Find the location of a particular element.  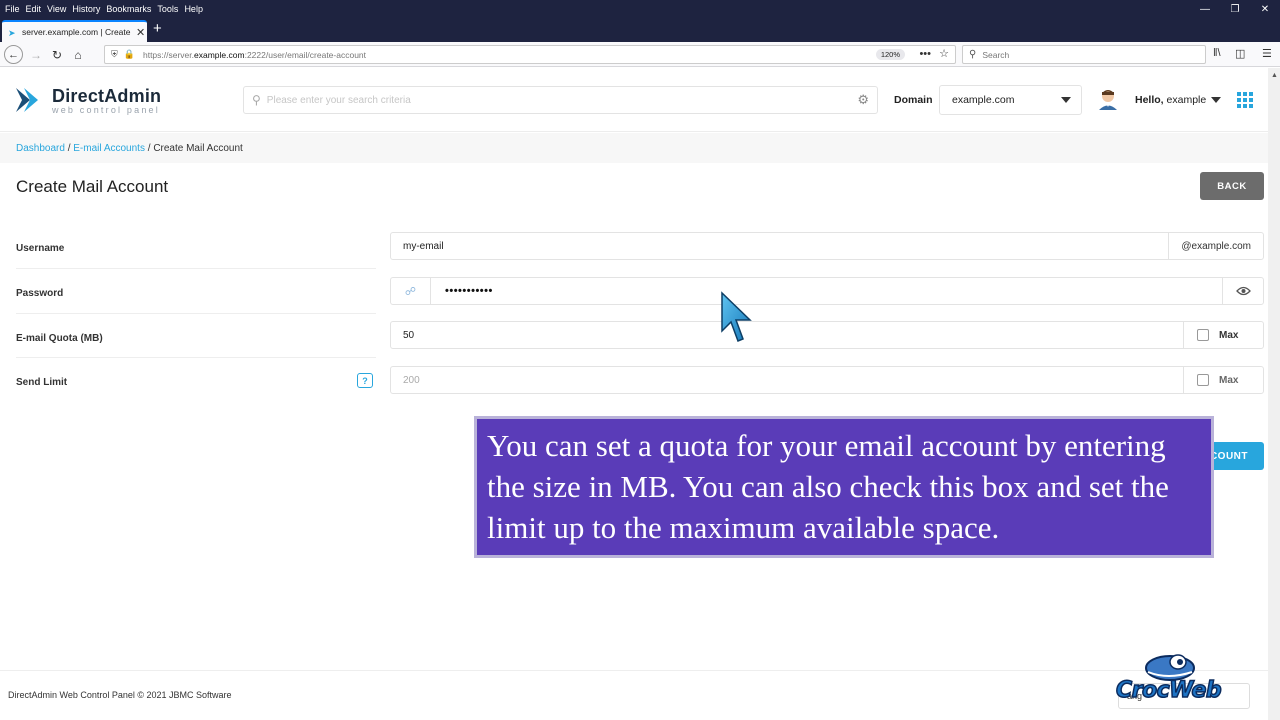

close-tab-icon: ✕ is located at coordinates (140, 32).